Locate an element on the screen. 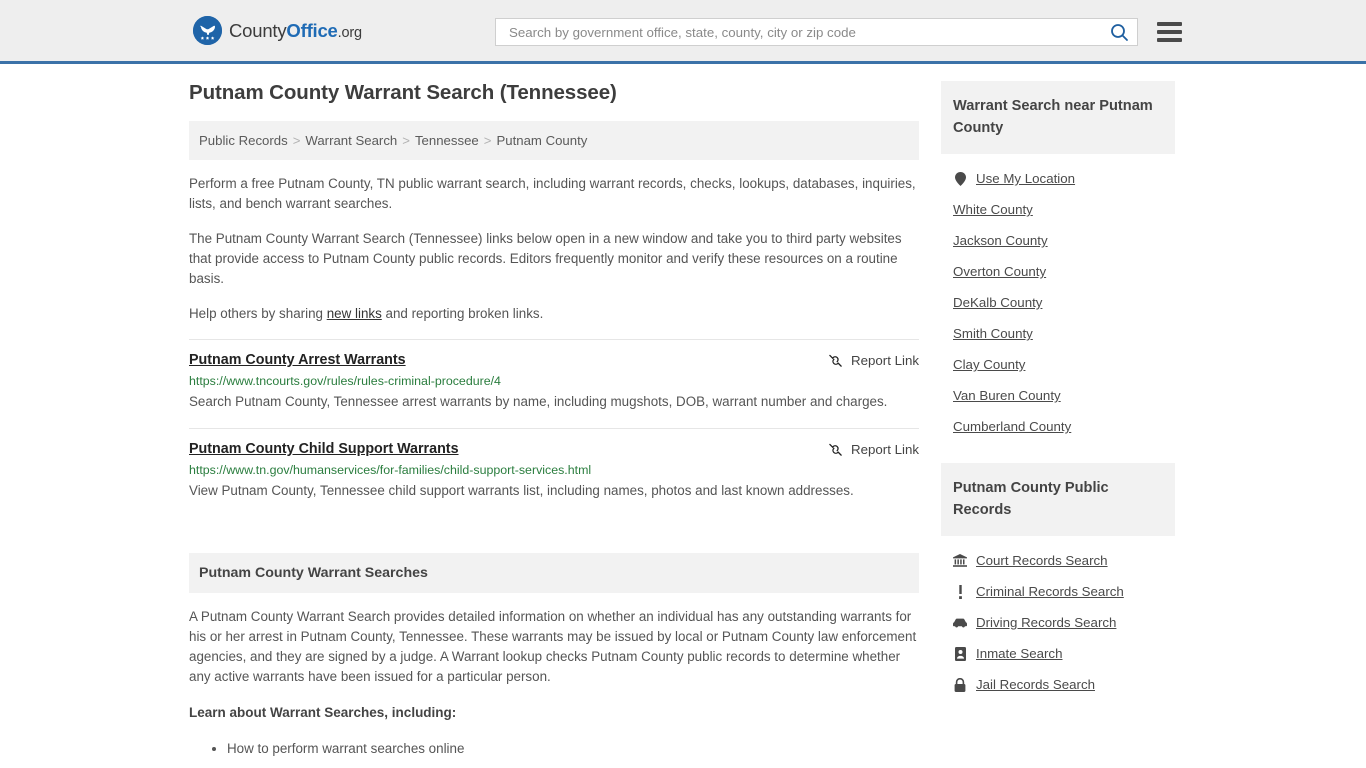 This screenshot has height=768, width=1366. sidebar-link-label: Van Buren County is located at coordinates (1007, 395).